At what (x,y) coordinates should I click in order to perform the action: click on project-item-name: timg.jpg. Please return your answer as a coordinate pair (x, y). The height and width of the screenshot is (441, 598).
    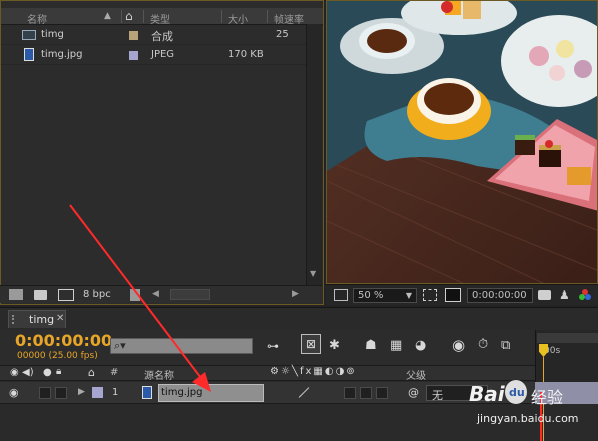
    Looking at the image, I should click on (62, 54).